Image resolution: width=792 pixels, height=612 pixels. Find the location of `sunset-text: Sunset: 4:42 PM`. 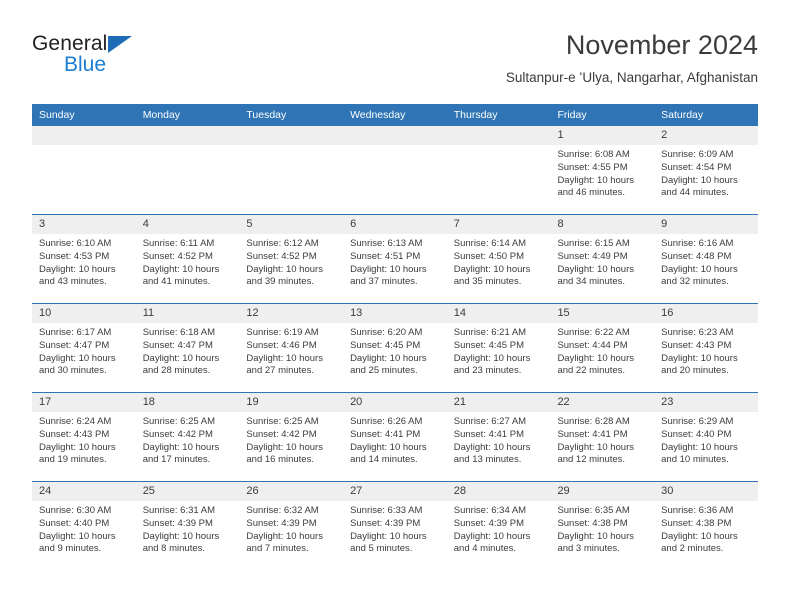

sunset-text: Sunset: 4:42 PM is located at coordinates (281, 434).